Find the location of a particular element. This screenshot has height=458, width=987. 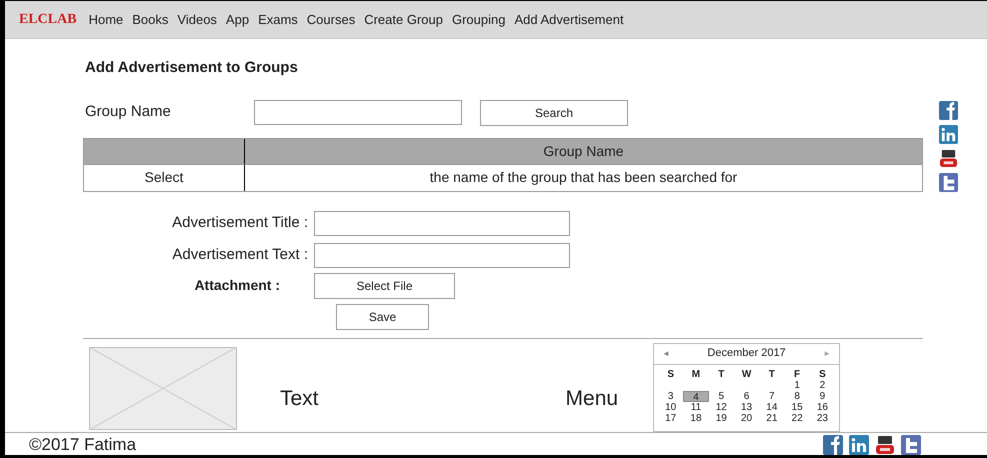

calendar-day: 9 is located at coordinates (823, 396).